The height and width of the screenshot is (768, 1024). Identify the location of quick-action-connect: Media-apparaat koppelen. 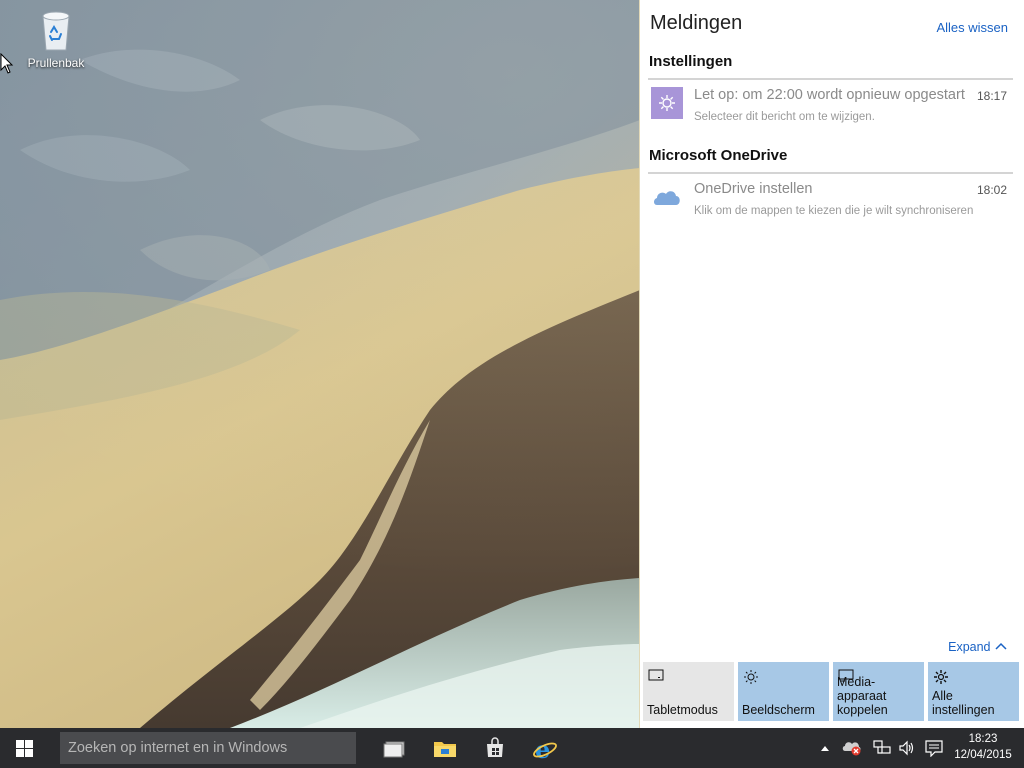
(878, 691).